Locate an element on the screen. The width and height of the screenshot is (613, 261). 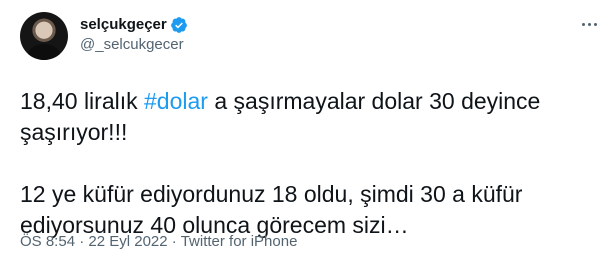
handle: @_selcukgecer is located at coordinates (134, 45).